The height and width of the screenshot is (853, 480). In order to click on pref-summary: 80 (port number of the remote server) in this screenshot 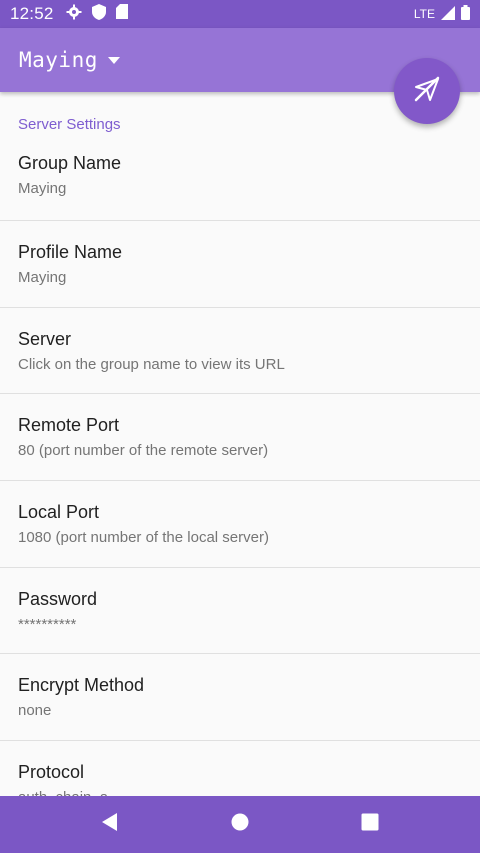, I will do `click(143, 451)`.